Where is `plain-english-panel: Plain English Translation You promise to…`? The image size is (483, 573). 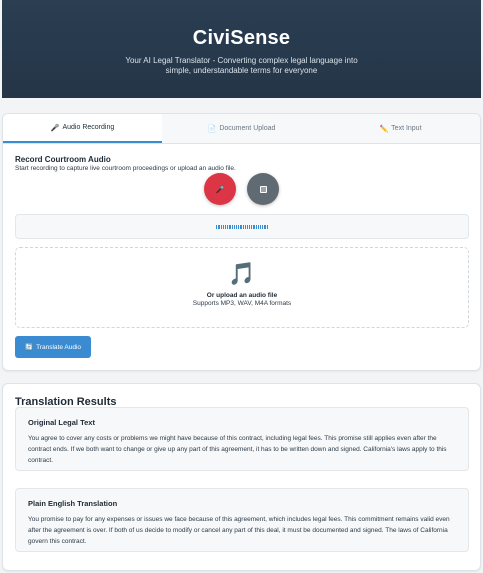 plain-english-panel: Plain English Translation You promise to… is located at coordinates (242, 520).